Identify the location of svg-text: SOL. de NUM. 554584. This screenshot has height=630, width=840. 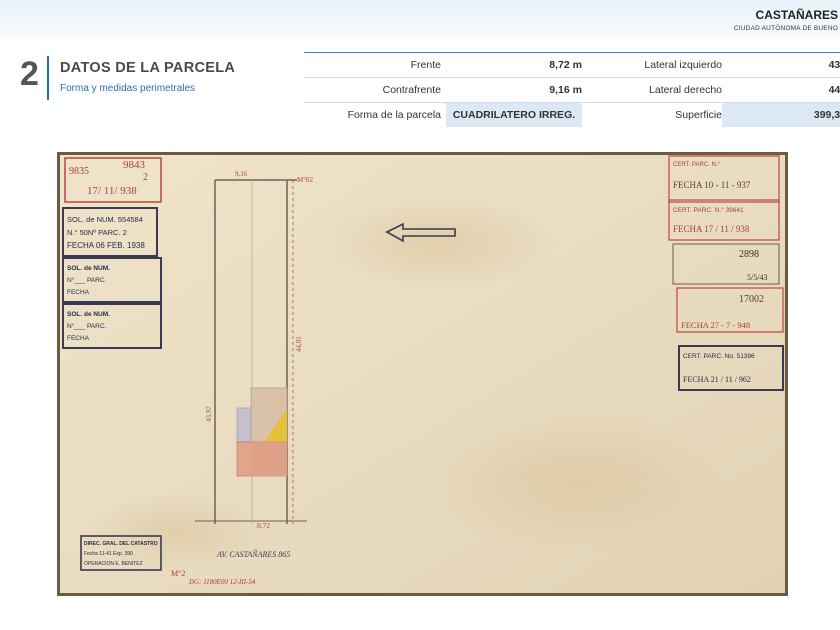
(105, 219).